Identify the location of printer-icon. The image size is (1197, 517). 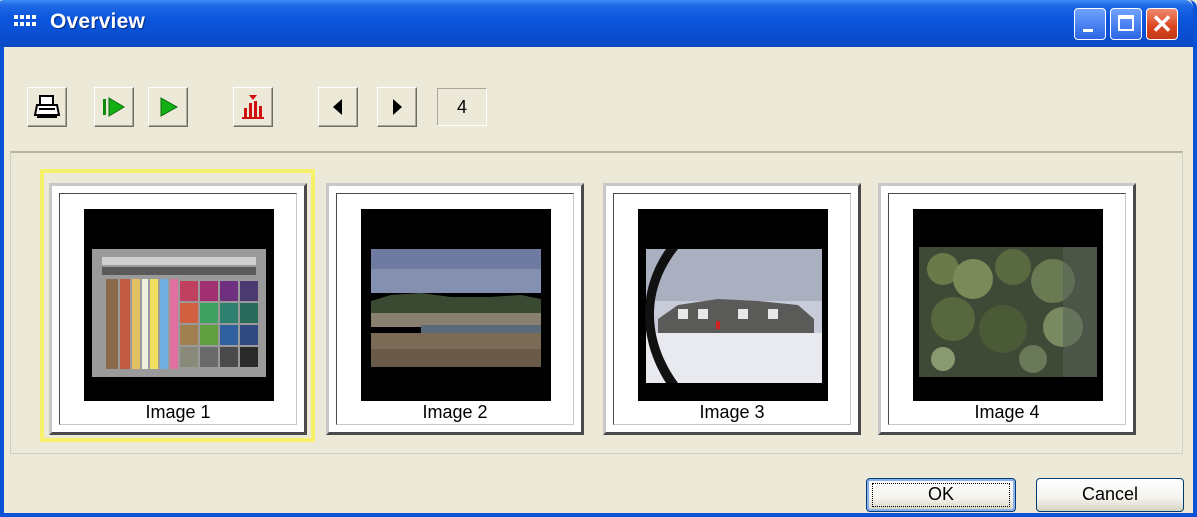
(47, 106).